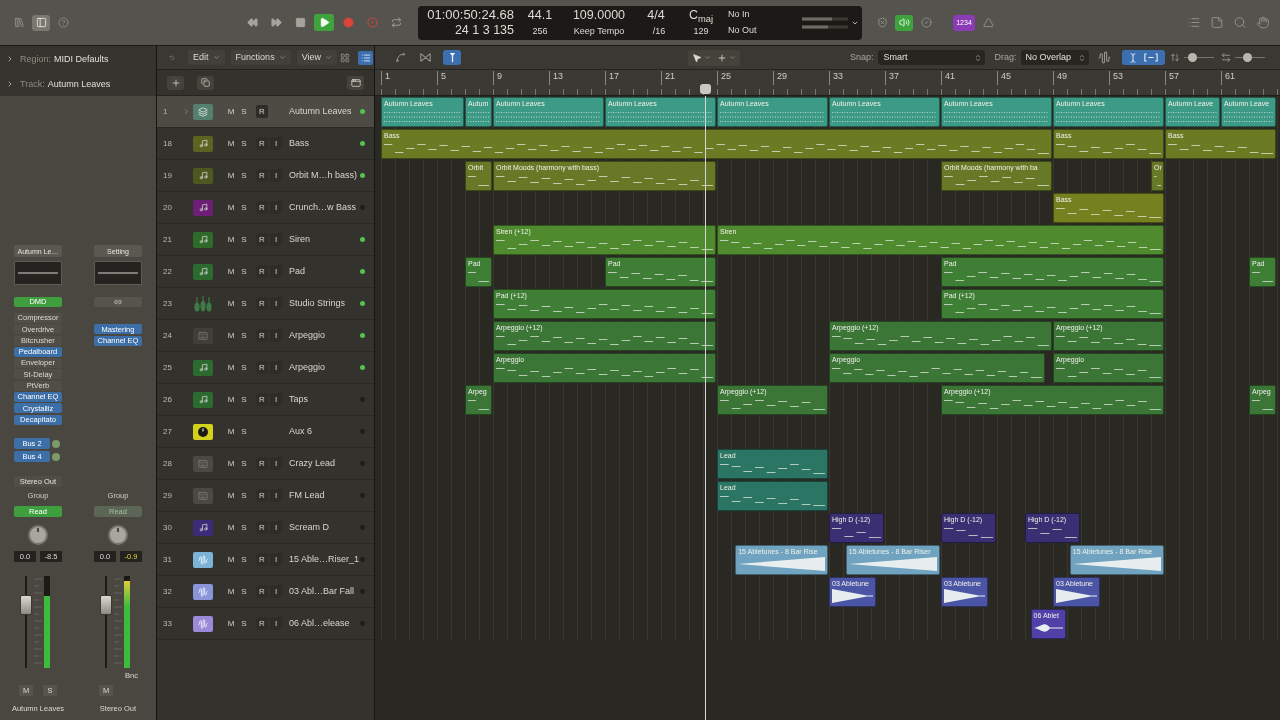  I want to click on menu-button: View, so click(316, 57).